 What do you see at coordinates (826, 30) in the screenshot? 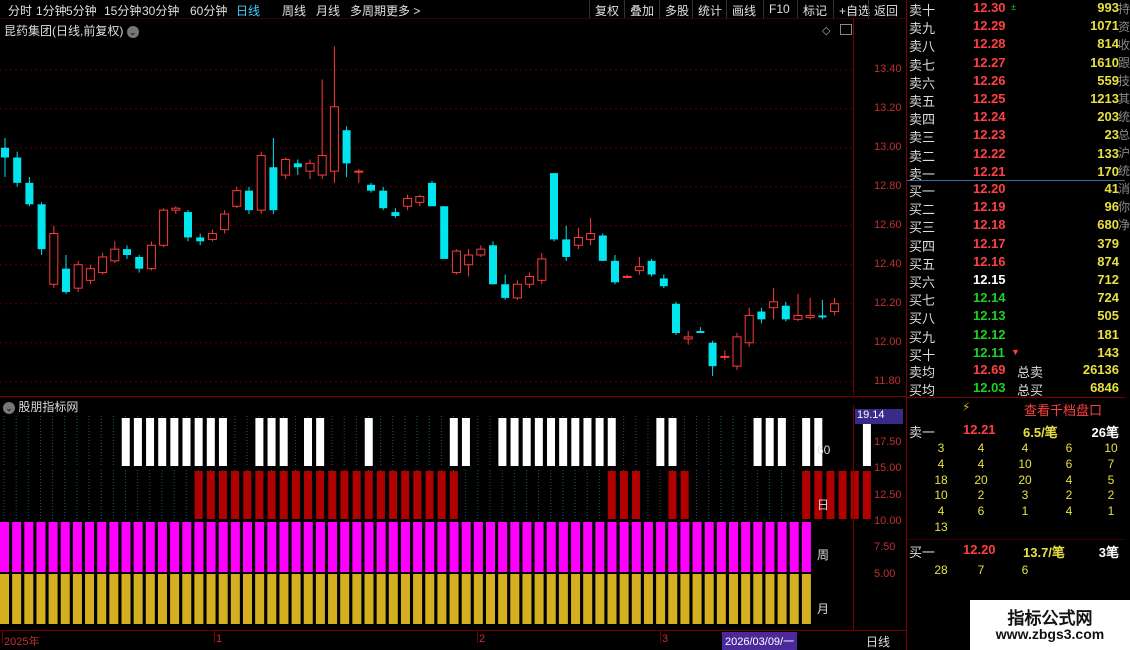
I see `chart-options-icon: ◇` at bounding box center [826, 30].